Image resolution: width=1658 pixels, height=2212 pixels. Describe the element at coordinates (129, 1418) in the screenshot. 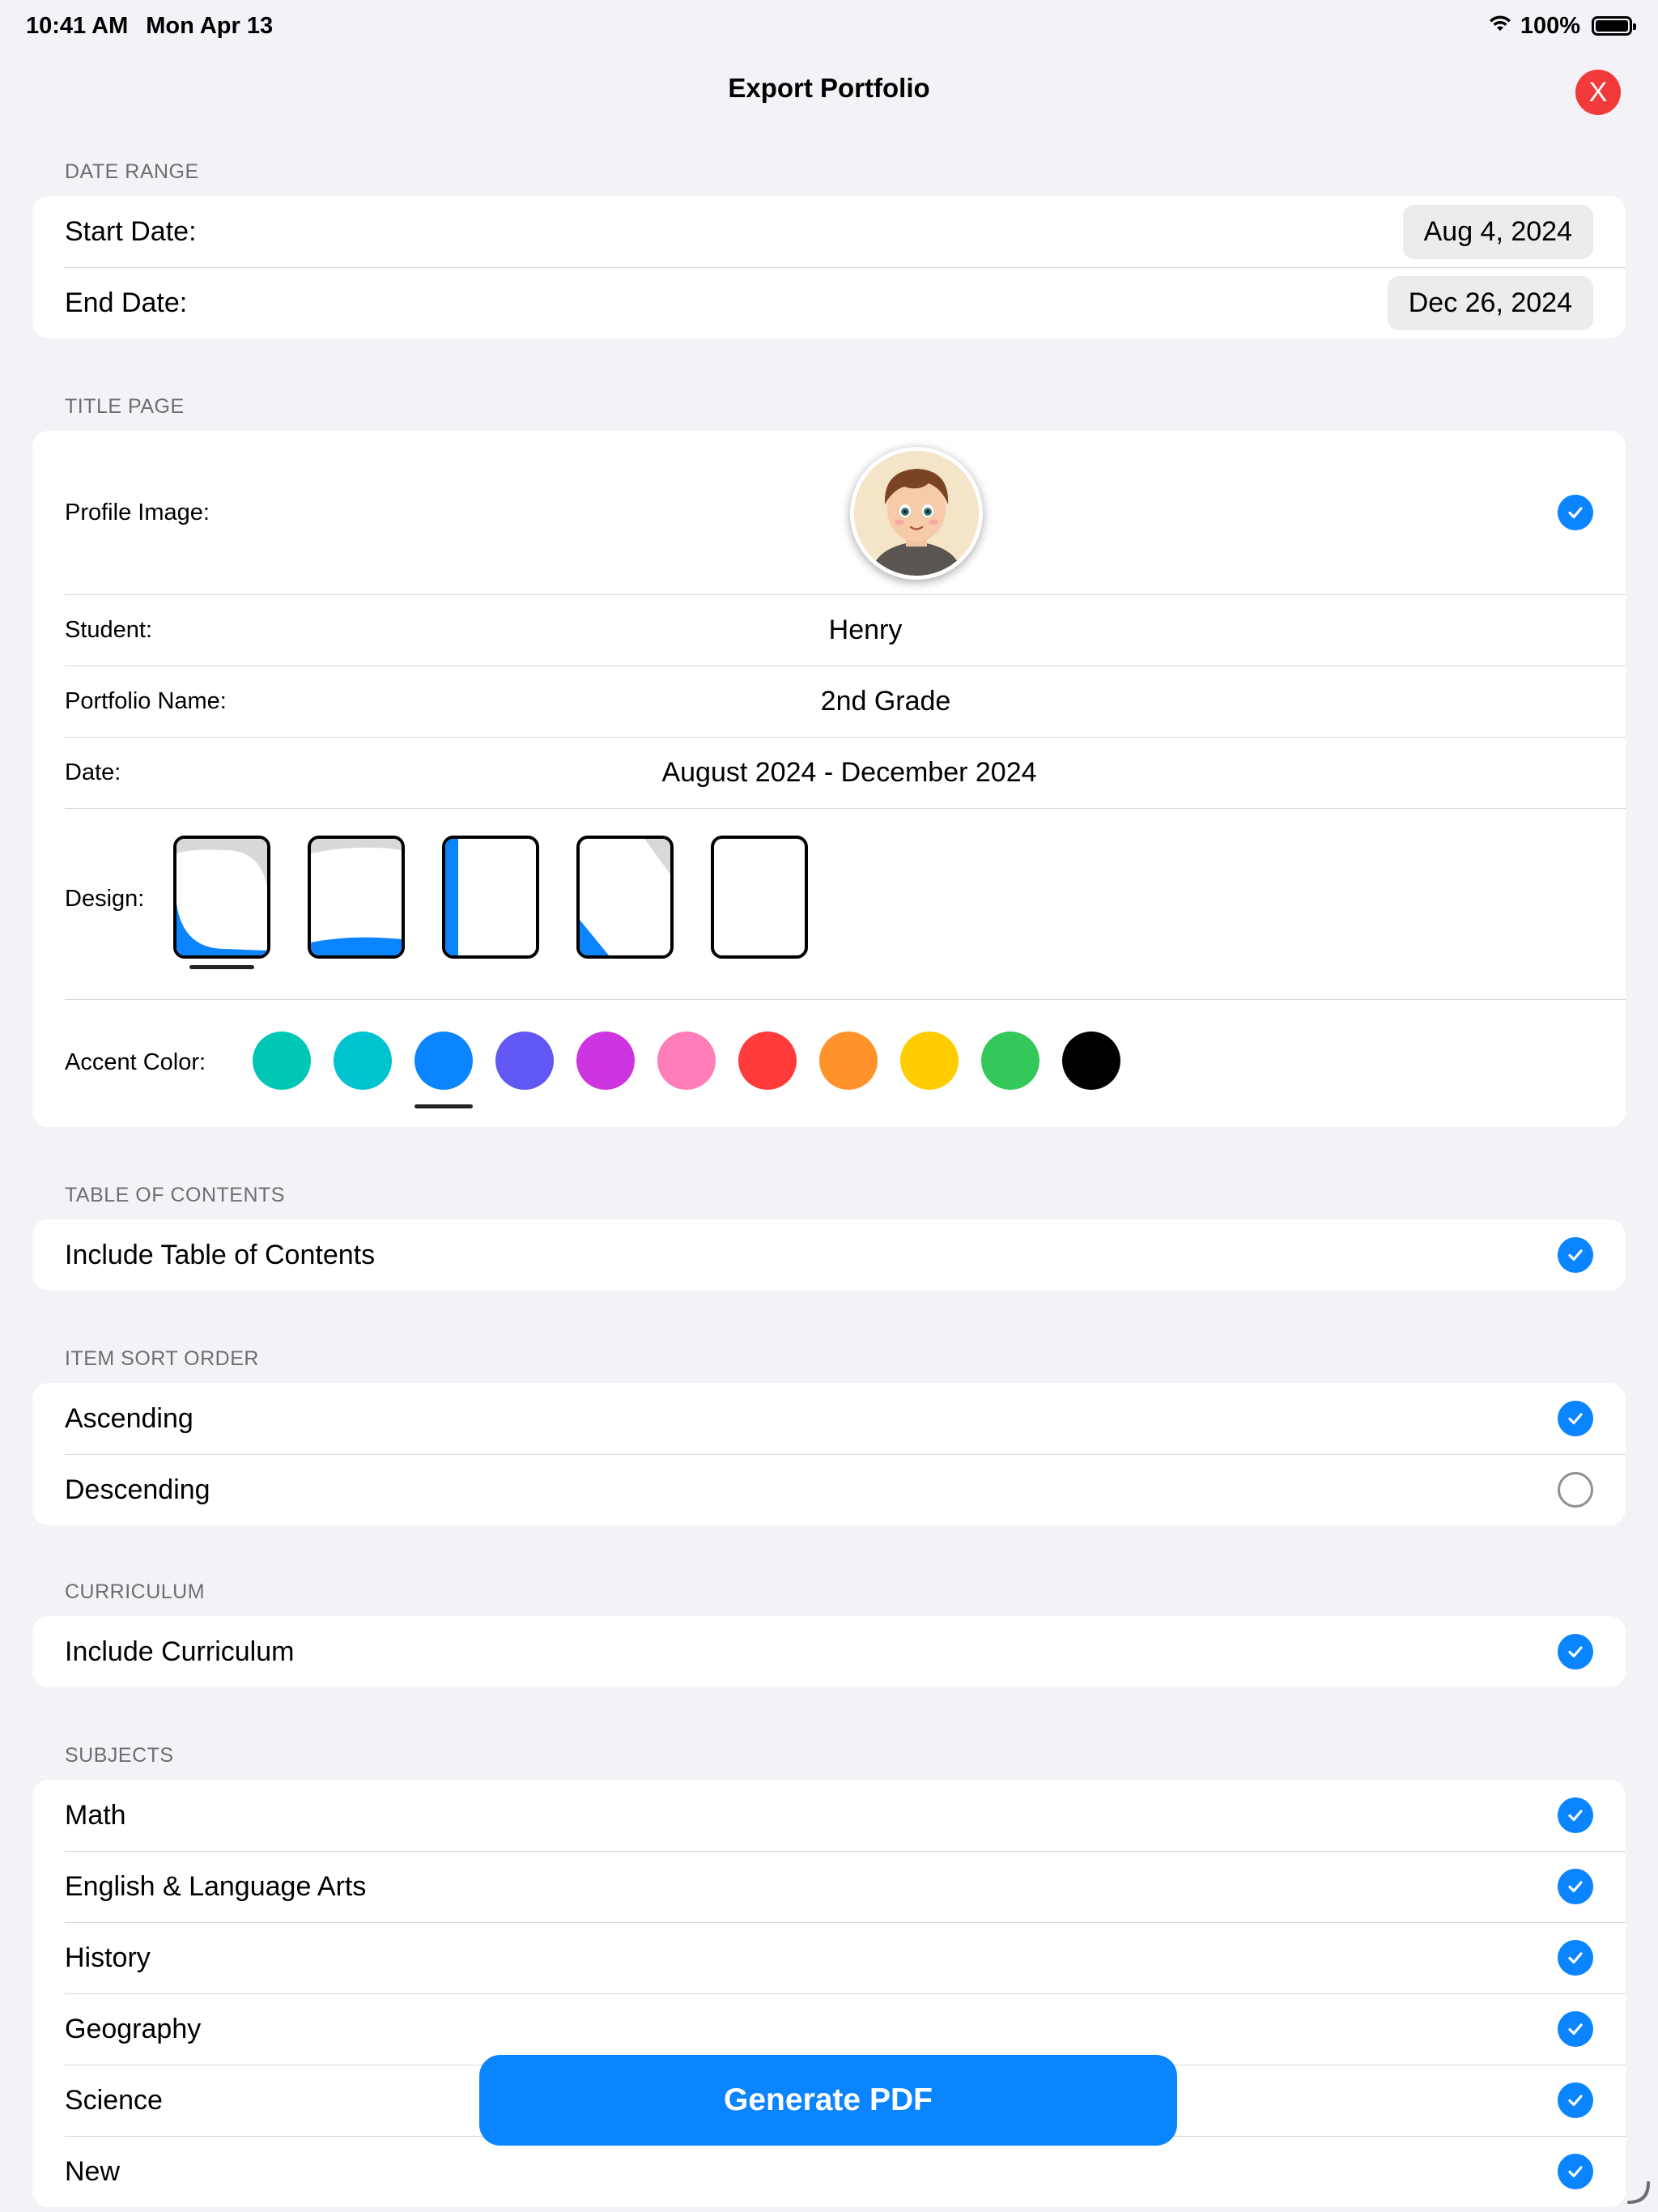

I see `sort-ascending-label: Ascending` at that location.